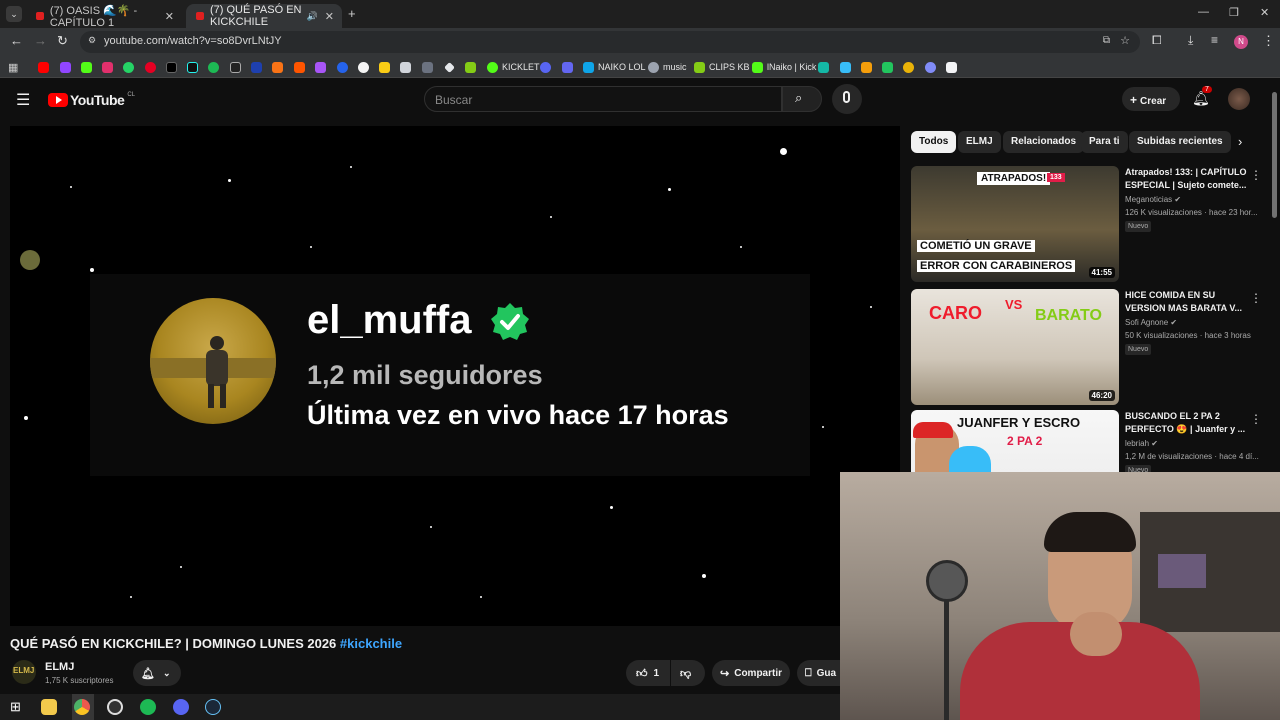  Describe the element at coordinates (24, 672) in the screenshot. I see `channel-avatar: ELMJ` at that location.